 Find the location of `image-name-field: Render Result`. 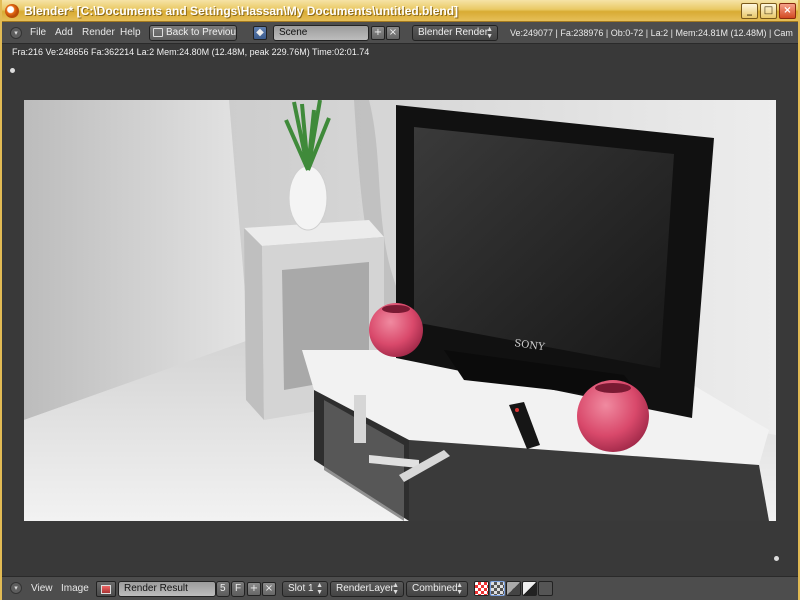

image-name-field: Render Result is located at coordinates (167, 589).